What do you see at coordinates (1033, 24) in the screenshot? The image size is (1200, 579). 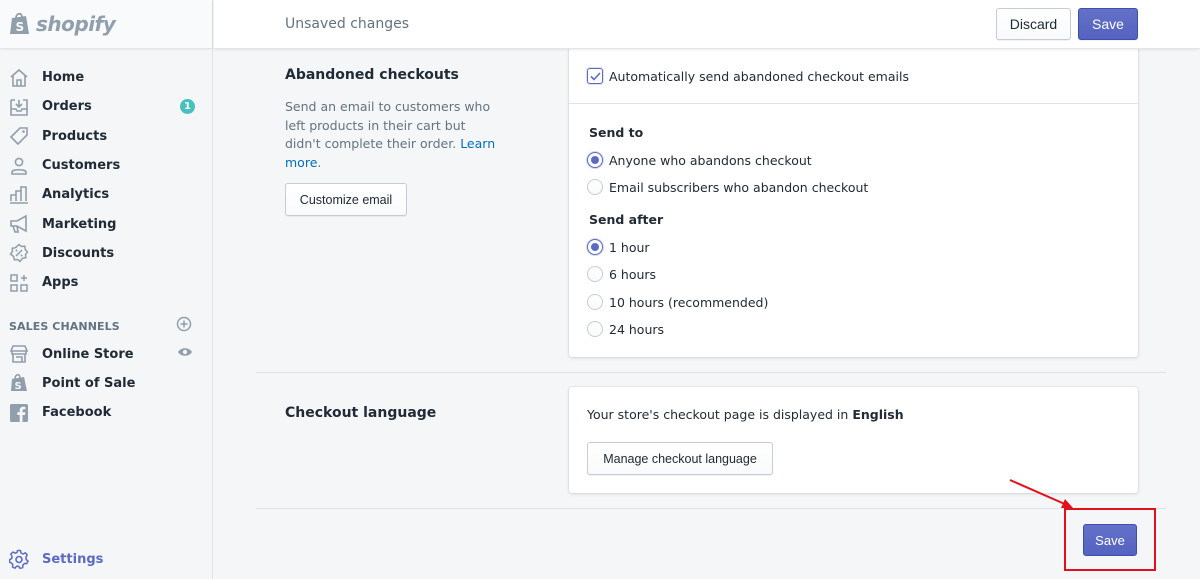 I see `discard-button: Discard` at bounding box center [1033, 24].